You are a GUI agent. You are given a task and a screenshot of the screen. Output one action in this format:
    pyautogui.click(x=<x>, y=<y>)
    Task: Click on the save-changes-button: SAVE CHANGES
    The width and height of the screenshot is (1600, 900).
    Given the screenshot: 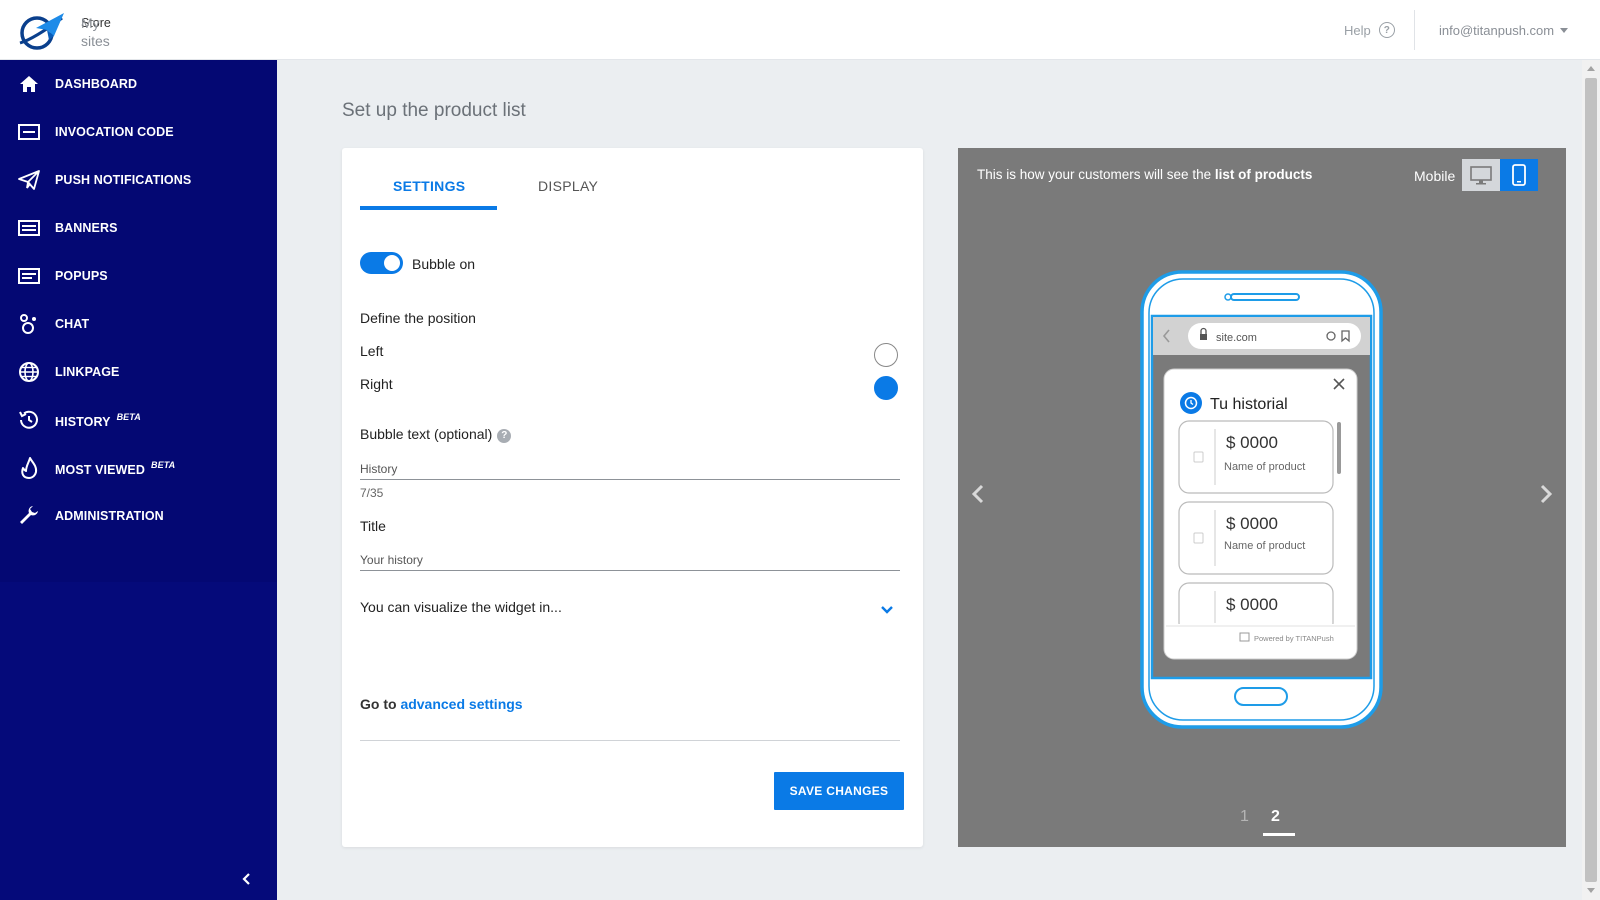 What is the action you would take?
    pyautogui.click(x=839, y=791)
    